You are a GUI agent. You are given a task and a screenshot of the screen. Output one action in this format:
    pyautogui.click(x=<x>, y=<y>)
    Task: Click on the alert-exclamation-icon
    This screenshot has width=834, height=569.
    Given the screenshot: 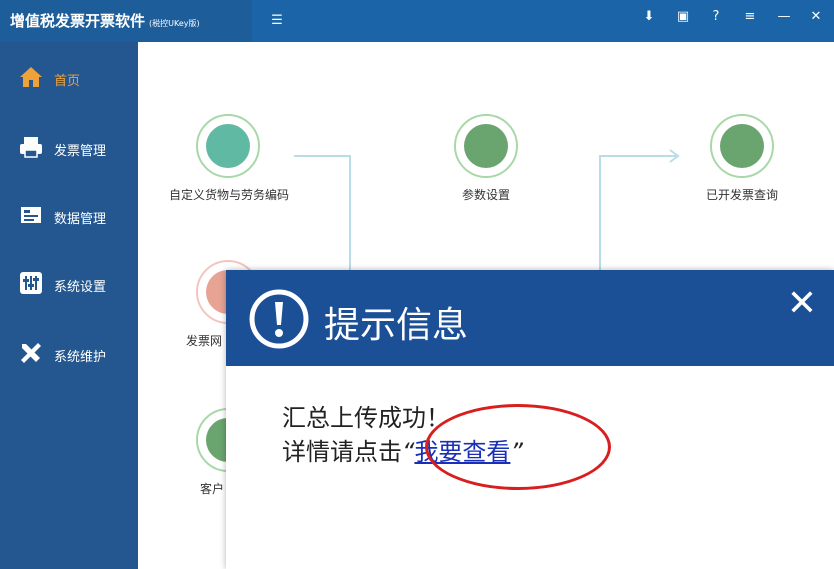 What is the action you would take?
    pyautogui.click(x=279, y=319)
    